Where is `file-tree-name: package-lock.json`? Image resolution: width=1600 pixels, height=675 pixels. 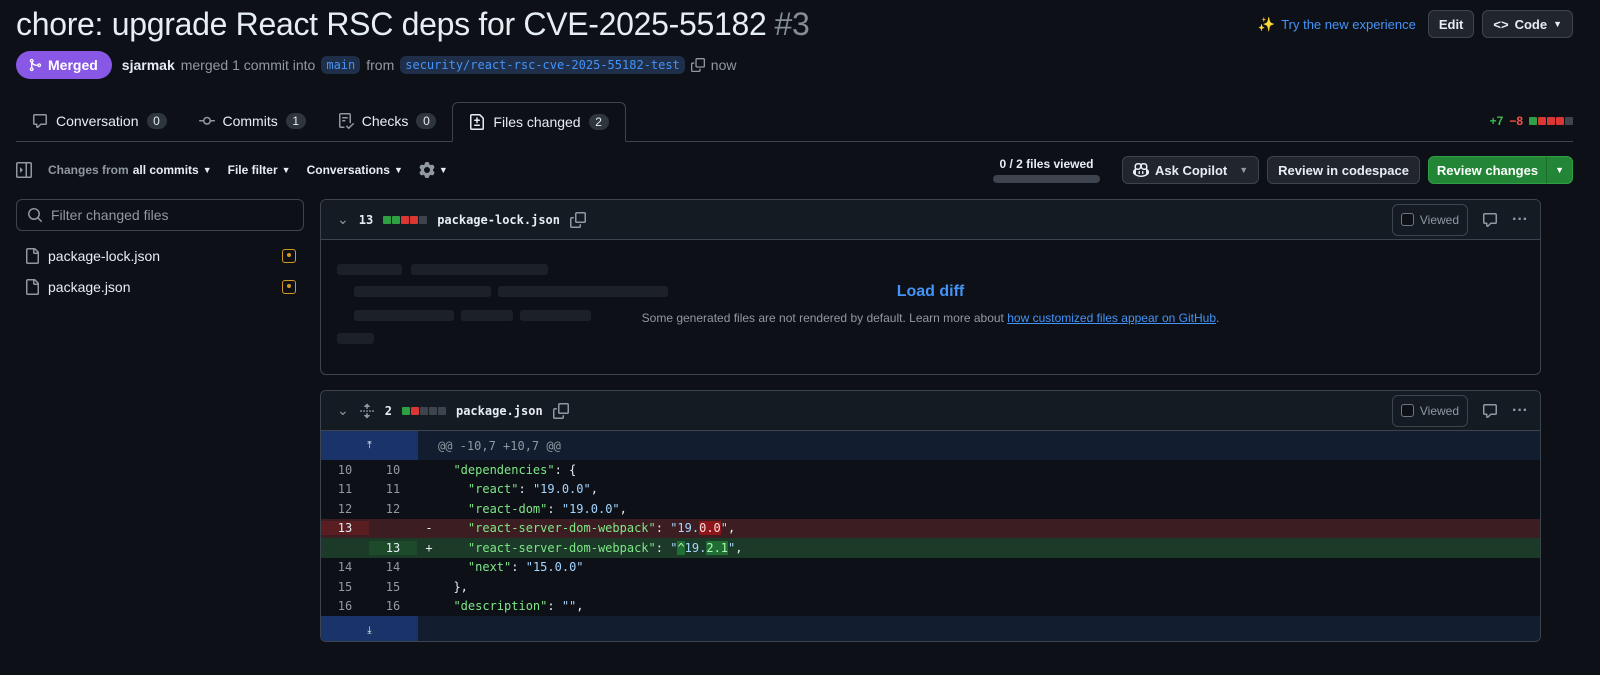
file-tree-name: package-lock.json is located at coordinates (104, 255).